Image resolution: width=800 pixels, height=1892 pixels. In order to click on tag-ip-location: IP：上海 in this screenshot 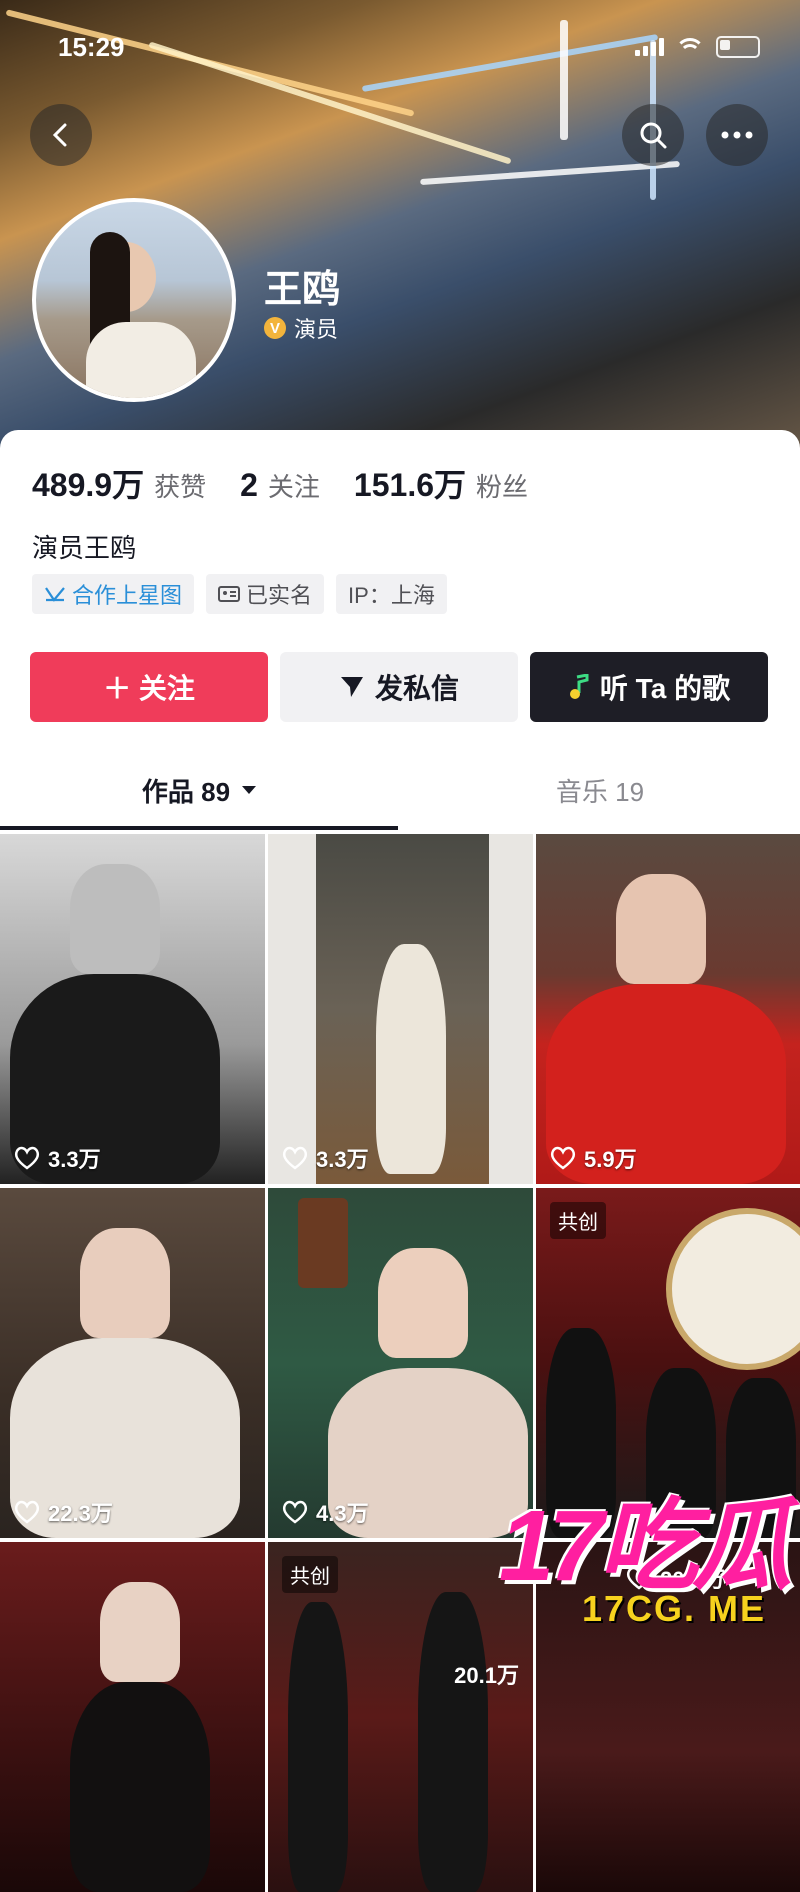, I will do `click(391, 594)`.